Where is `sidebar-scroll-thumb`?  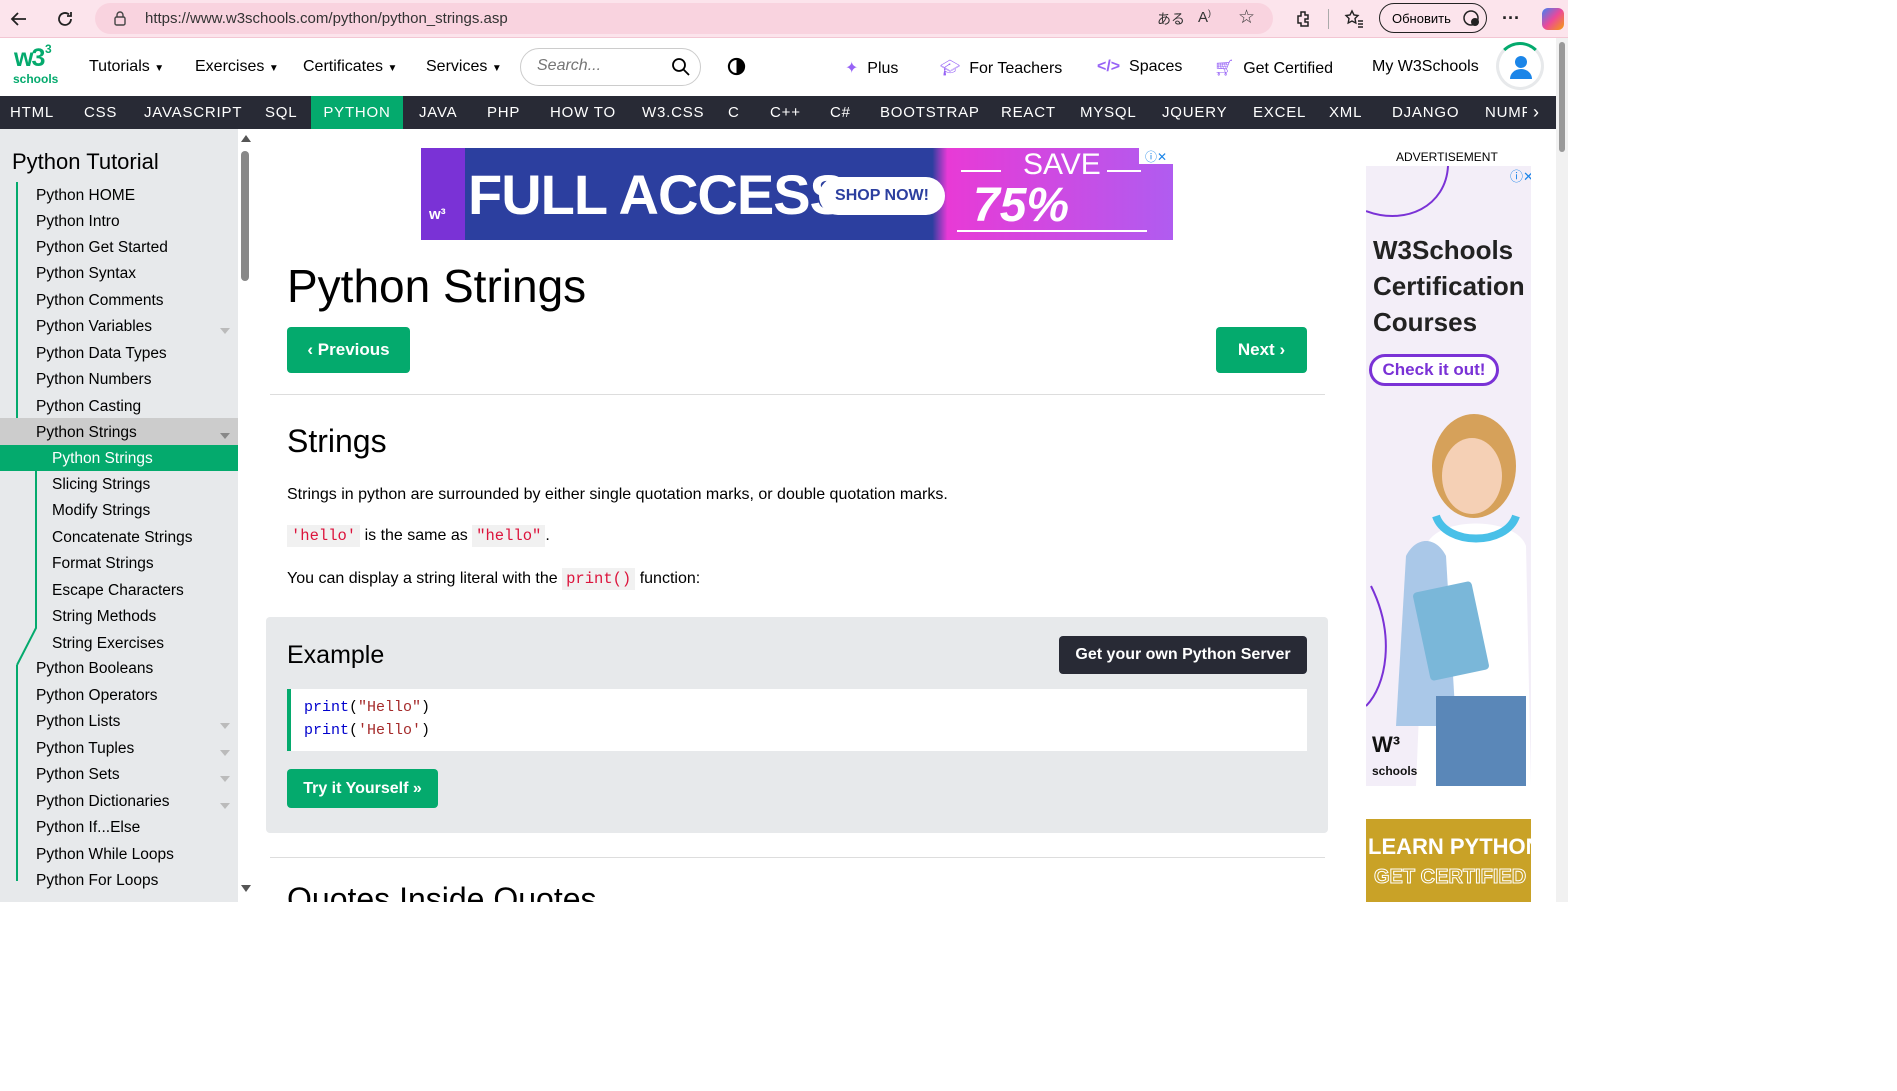 sidebar-scroll-thumb is located at coordinates (245, 216).